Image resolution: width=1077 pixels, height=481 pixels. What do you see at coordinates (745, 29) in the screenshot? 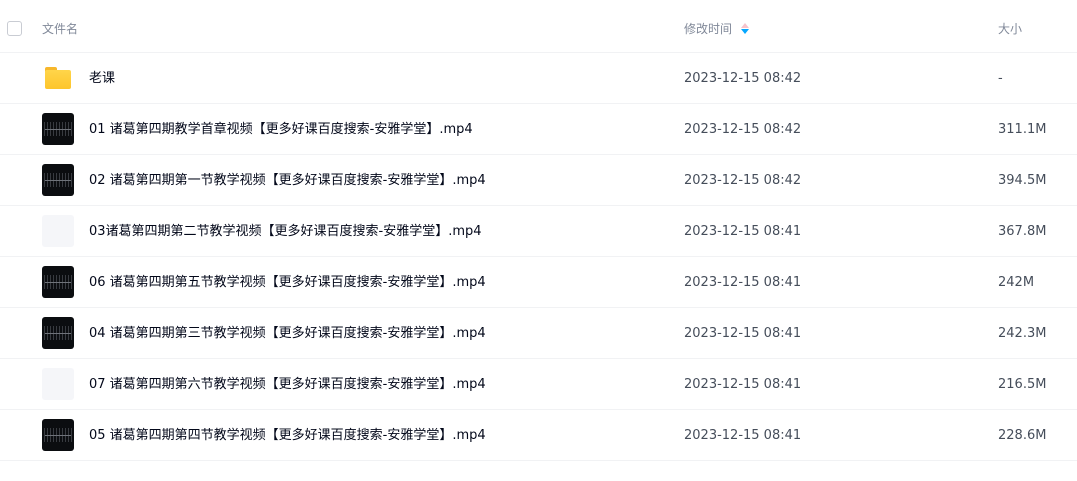
I see `sort-icon` at bounding box center [745, 29].